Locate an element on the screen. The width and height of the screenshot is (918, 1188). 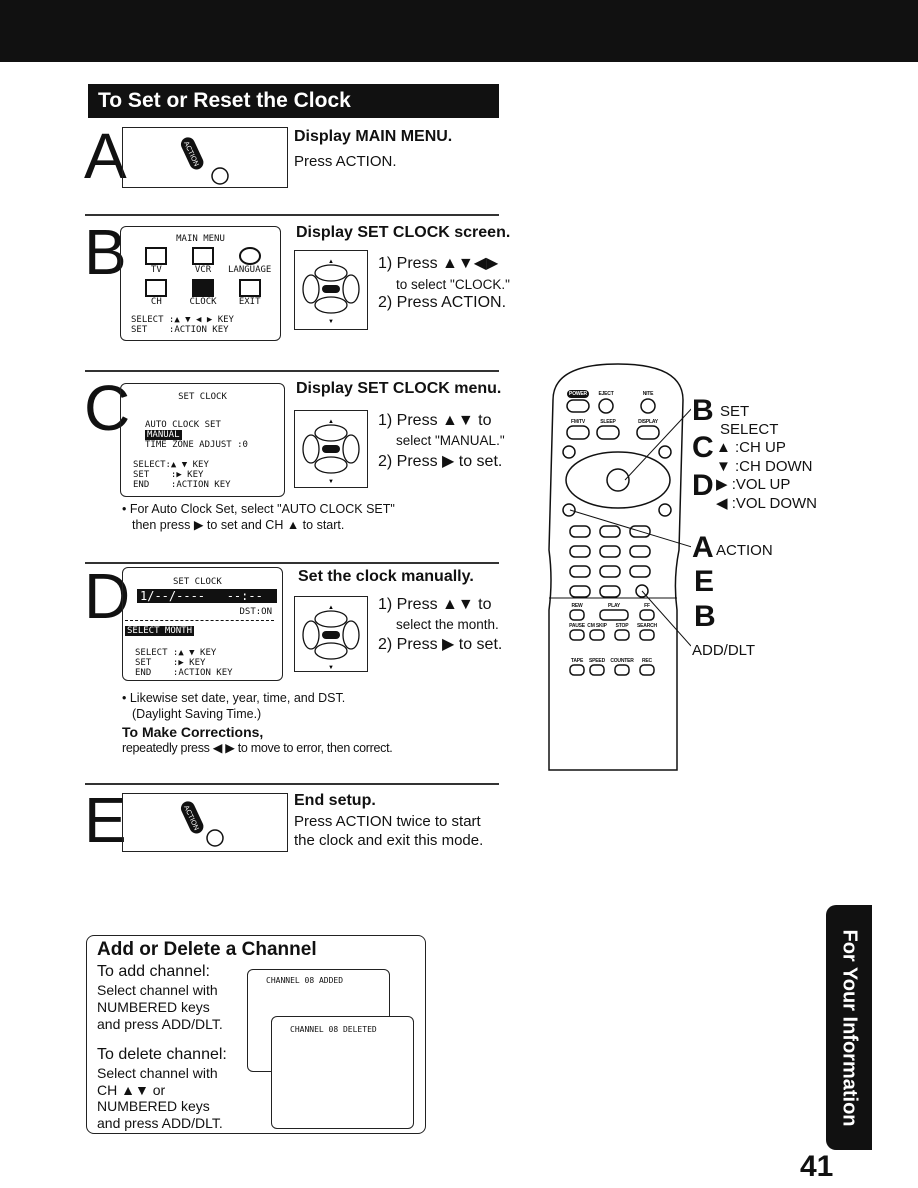
remote-label-letter: C is located at coordinates (703, 447).